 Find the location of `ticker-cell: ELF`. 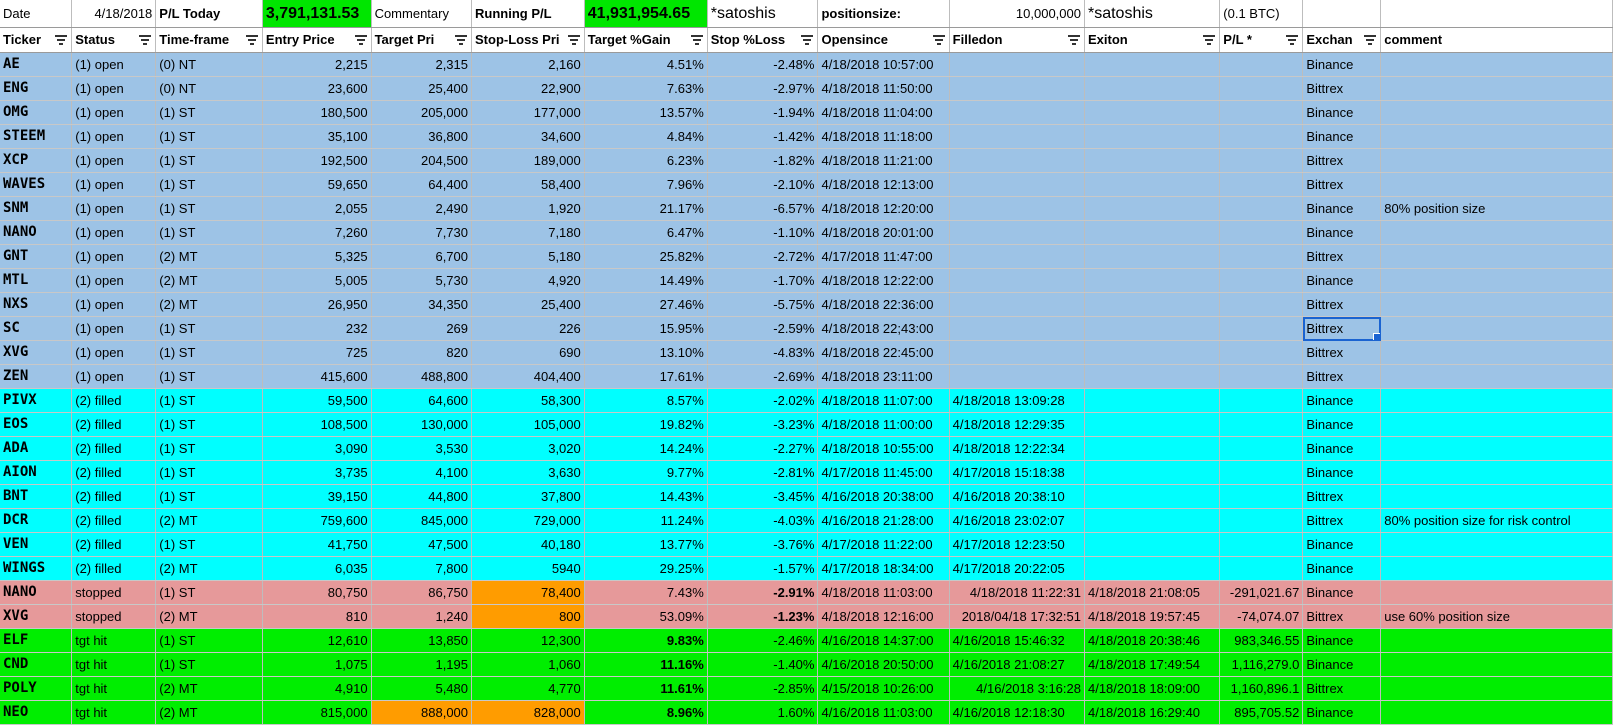

ticker-cell: ELF is located at coordinates (36, 640).